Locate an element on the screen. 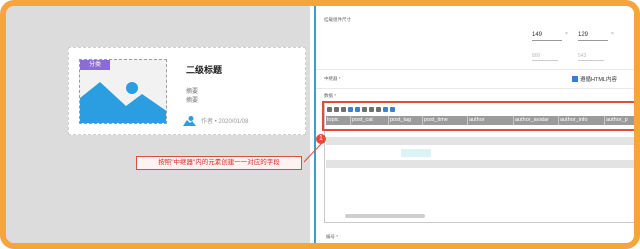  annotation-badge: 1 is located at coordinates (321, 139).